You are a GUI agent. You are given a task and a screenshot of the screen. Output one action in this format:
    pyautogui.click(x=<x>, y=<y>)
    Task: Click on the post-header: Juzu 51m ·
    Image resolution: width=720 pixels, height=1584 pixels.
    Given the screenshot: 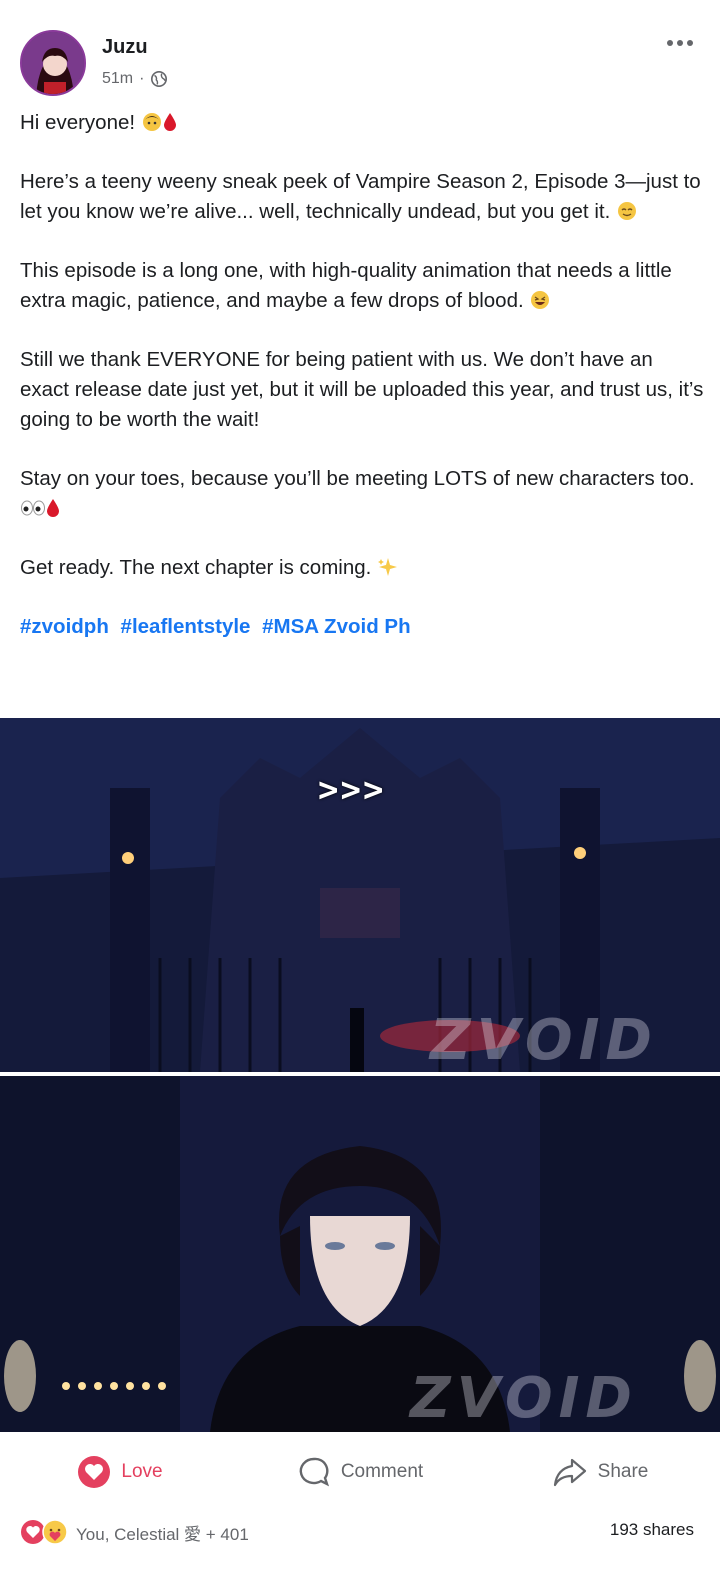 What is the action you would take?
    pyautogui.click(x=360, y=62)
    